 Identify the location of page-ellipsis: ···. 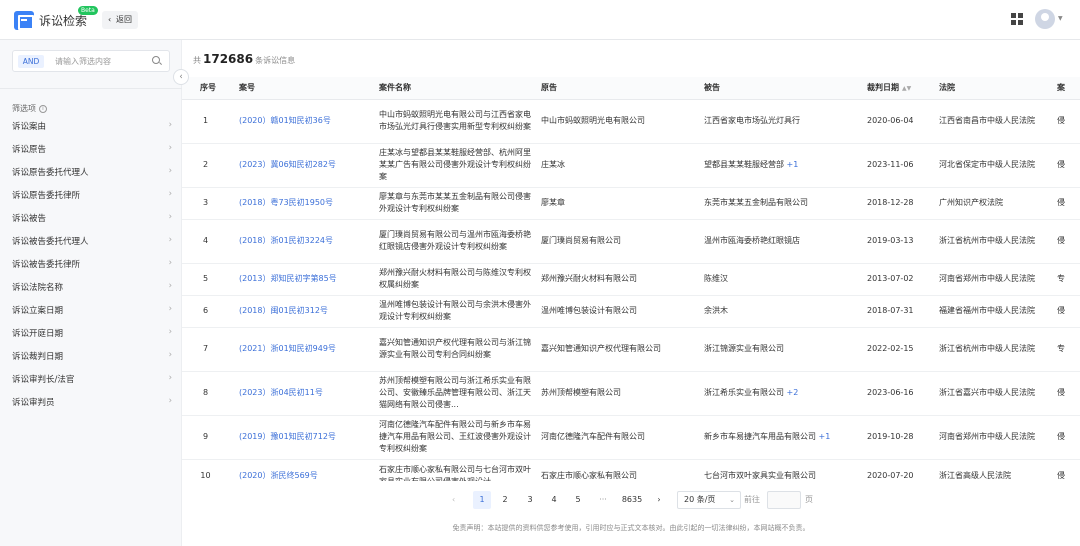
(603, 500).